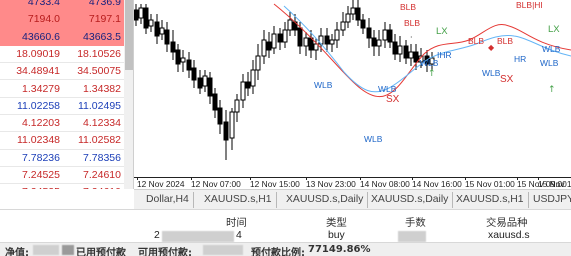 This screenshot has width=571, height=256. Describe the element at coordinates (93, 6) in the screenshot. I see `ask-price: 4736.9` at that location.